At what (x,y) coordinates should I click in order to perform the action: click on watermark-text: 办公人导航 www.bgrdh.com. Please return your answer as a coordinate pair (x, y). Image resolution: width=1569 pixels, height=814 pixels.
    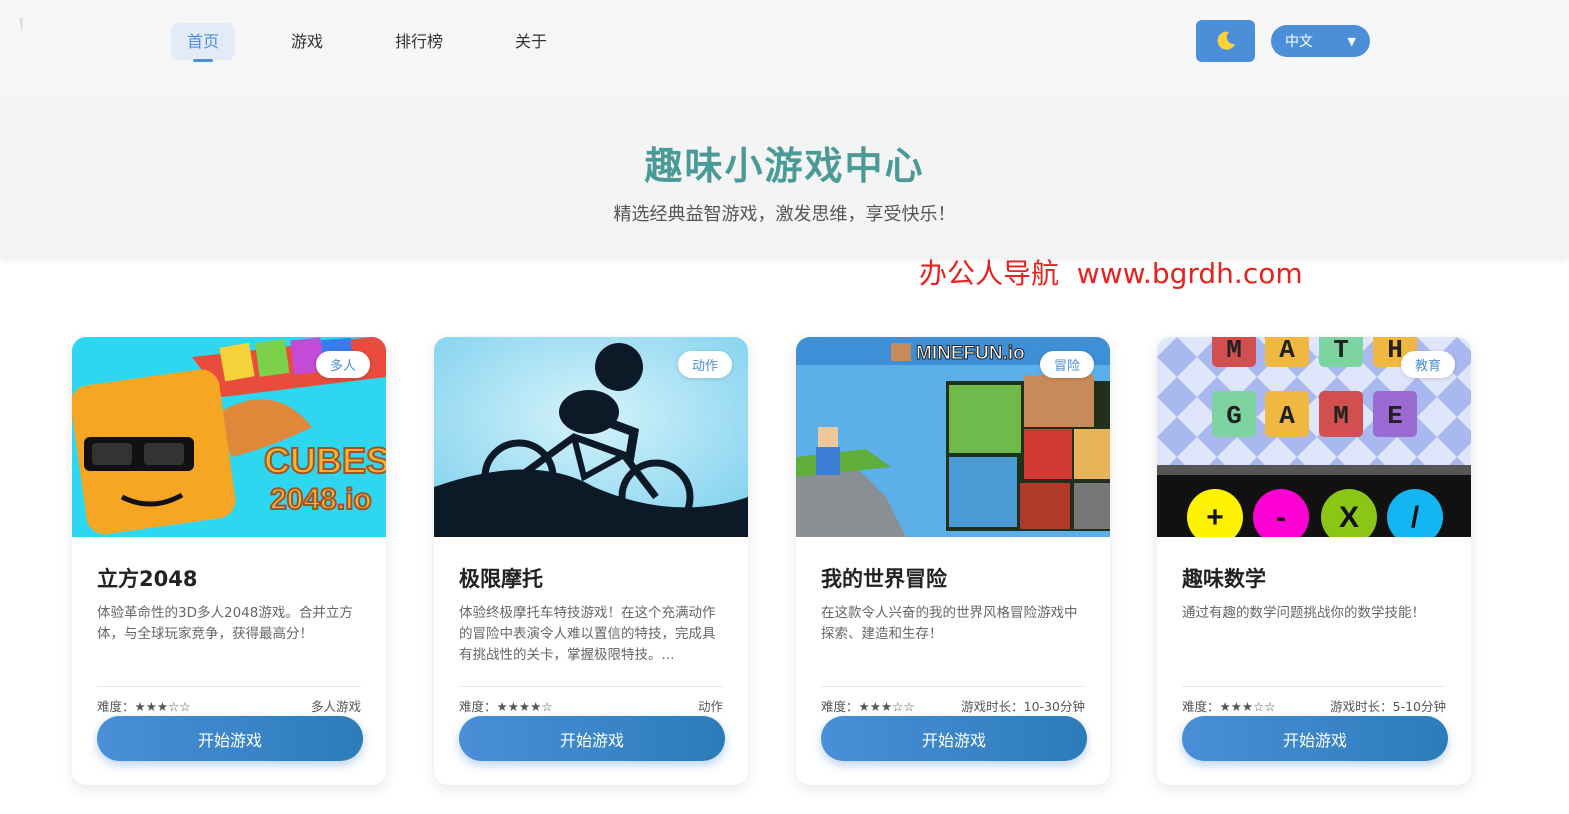
    Looking at the image, I should click on (1111, 273).